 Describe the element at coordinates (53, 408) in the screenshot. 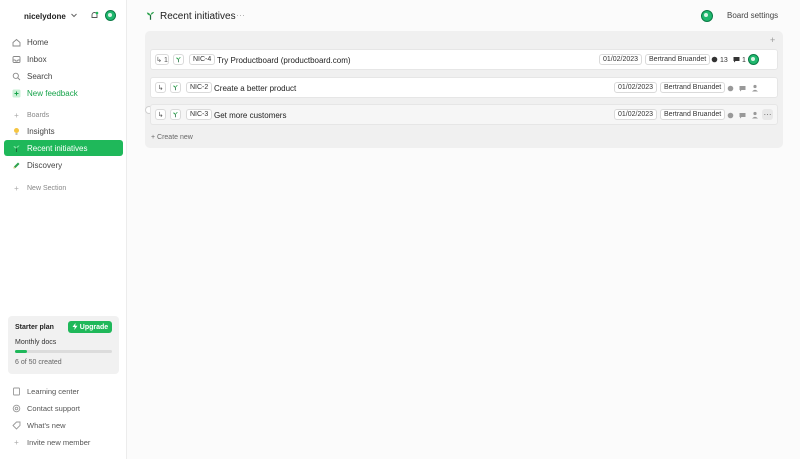

I see `sidebar-item-label: Contact support` at that location.